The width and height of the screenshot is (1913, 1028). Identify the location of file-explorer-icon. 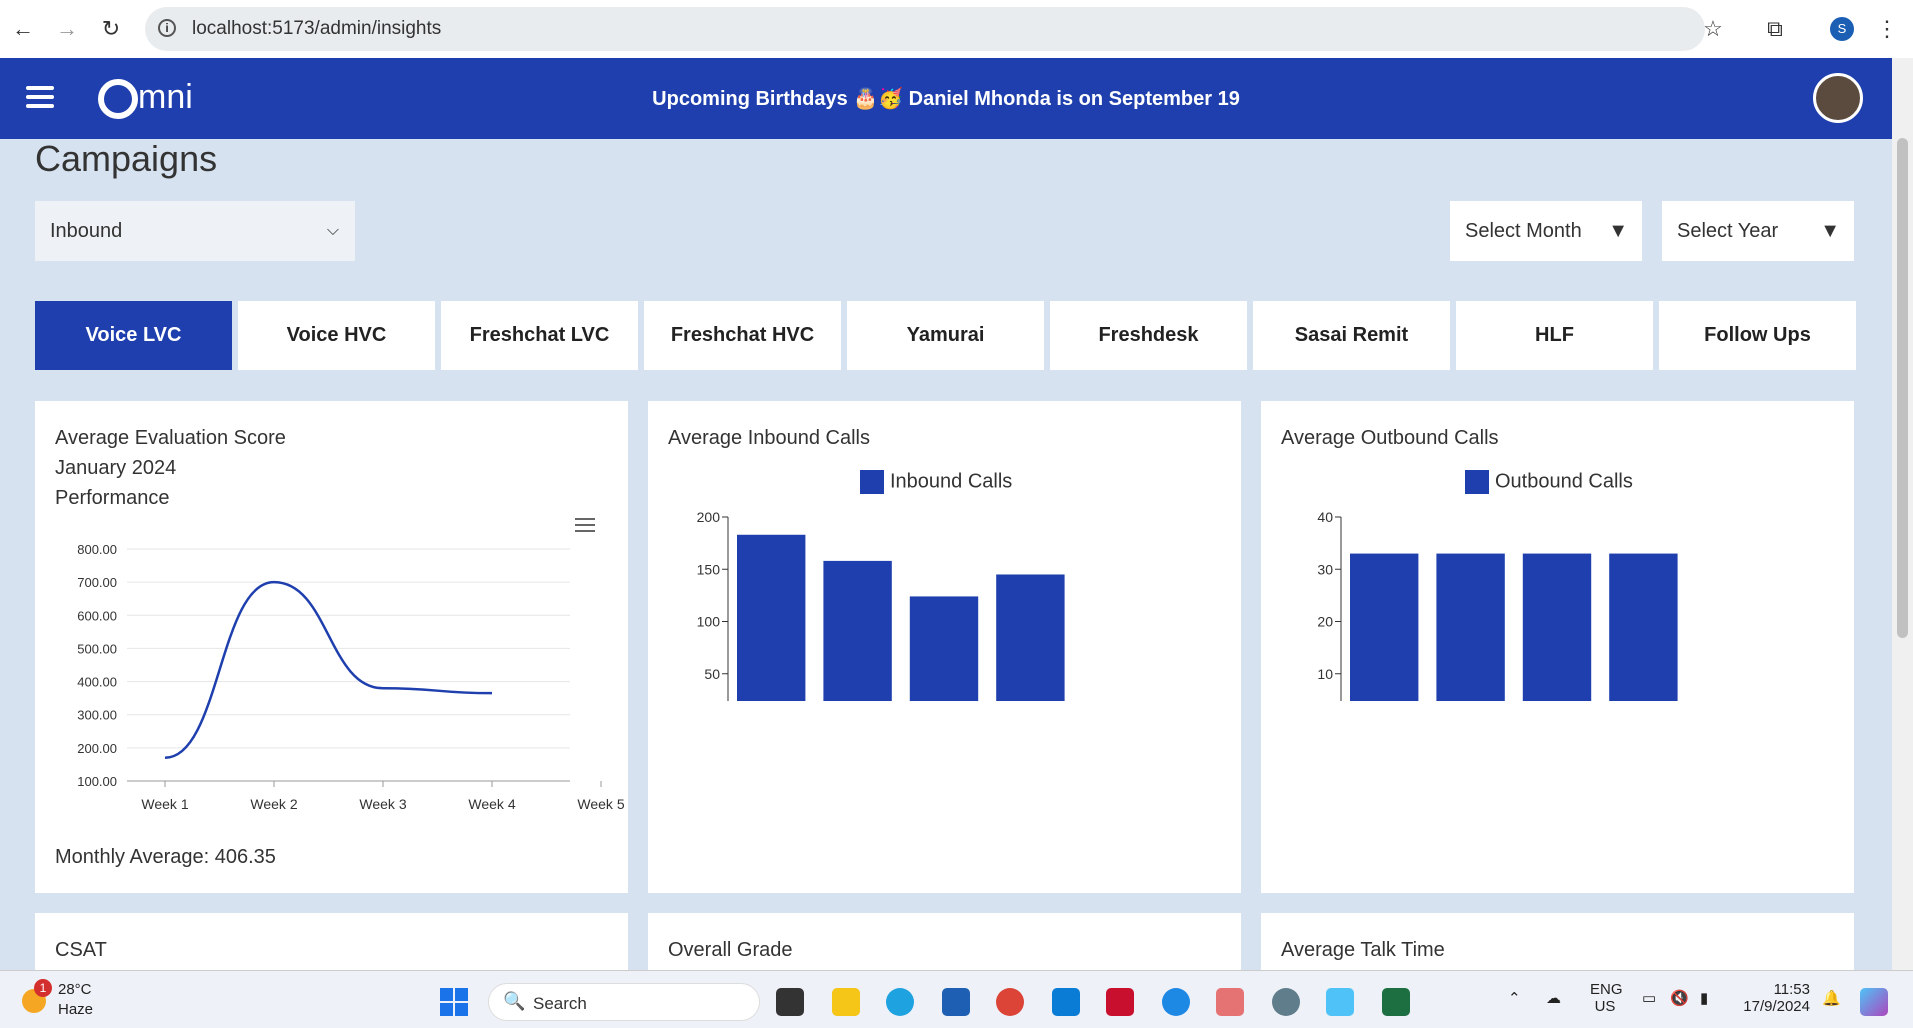
(846, 1002).